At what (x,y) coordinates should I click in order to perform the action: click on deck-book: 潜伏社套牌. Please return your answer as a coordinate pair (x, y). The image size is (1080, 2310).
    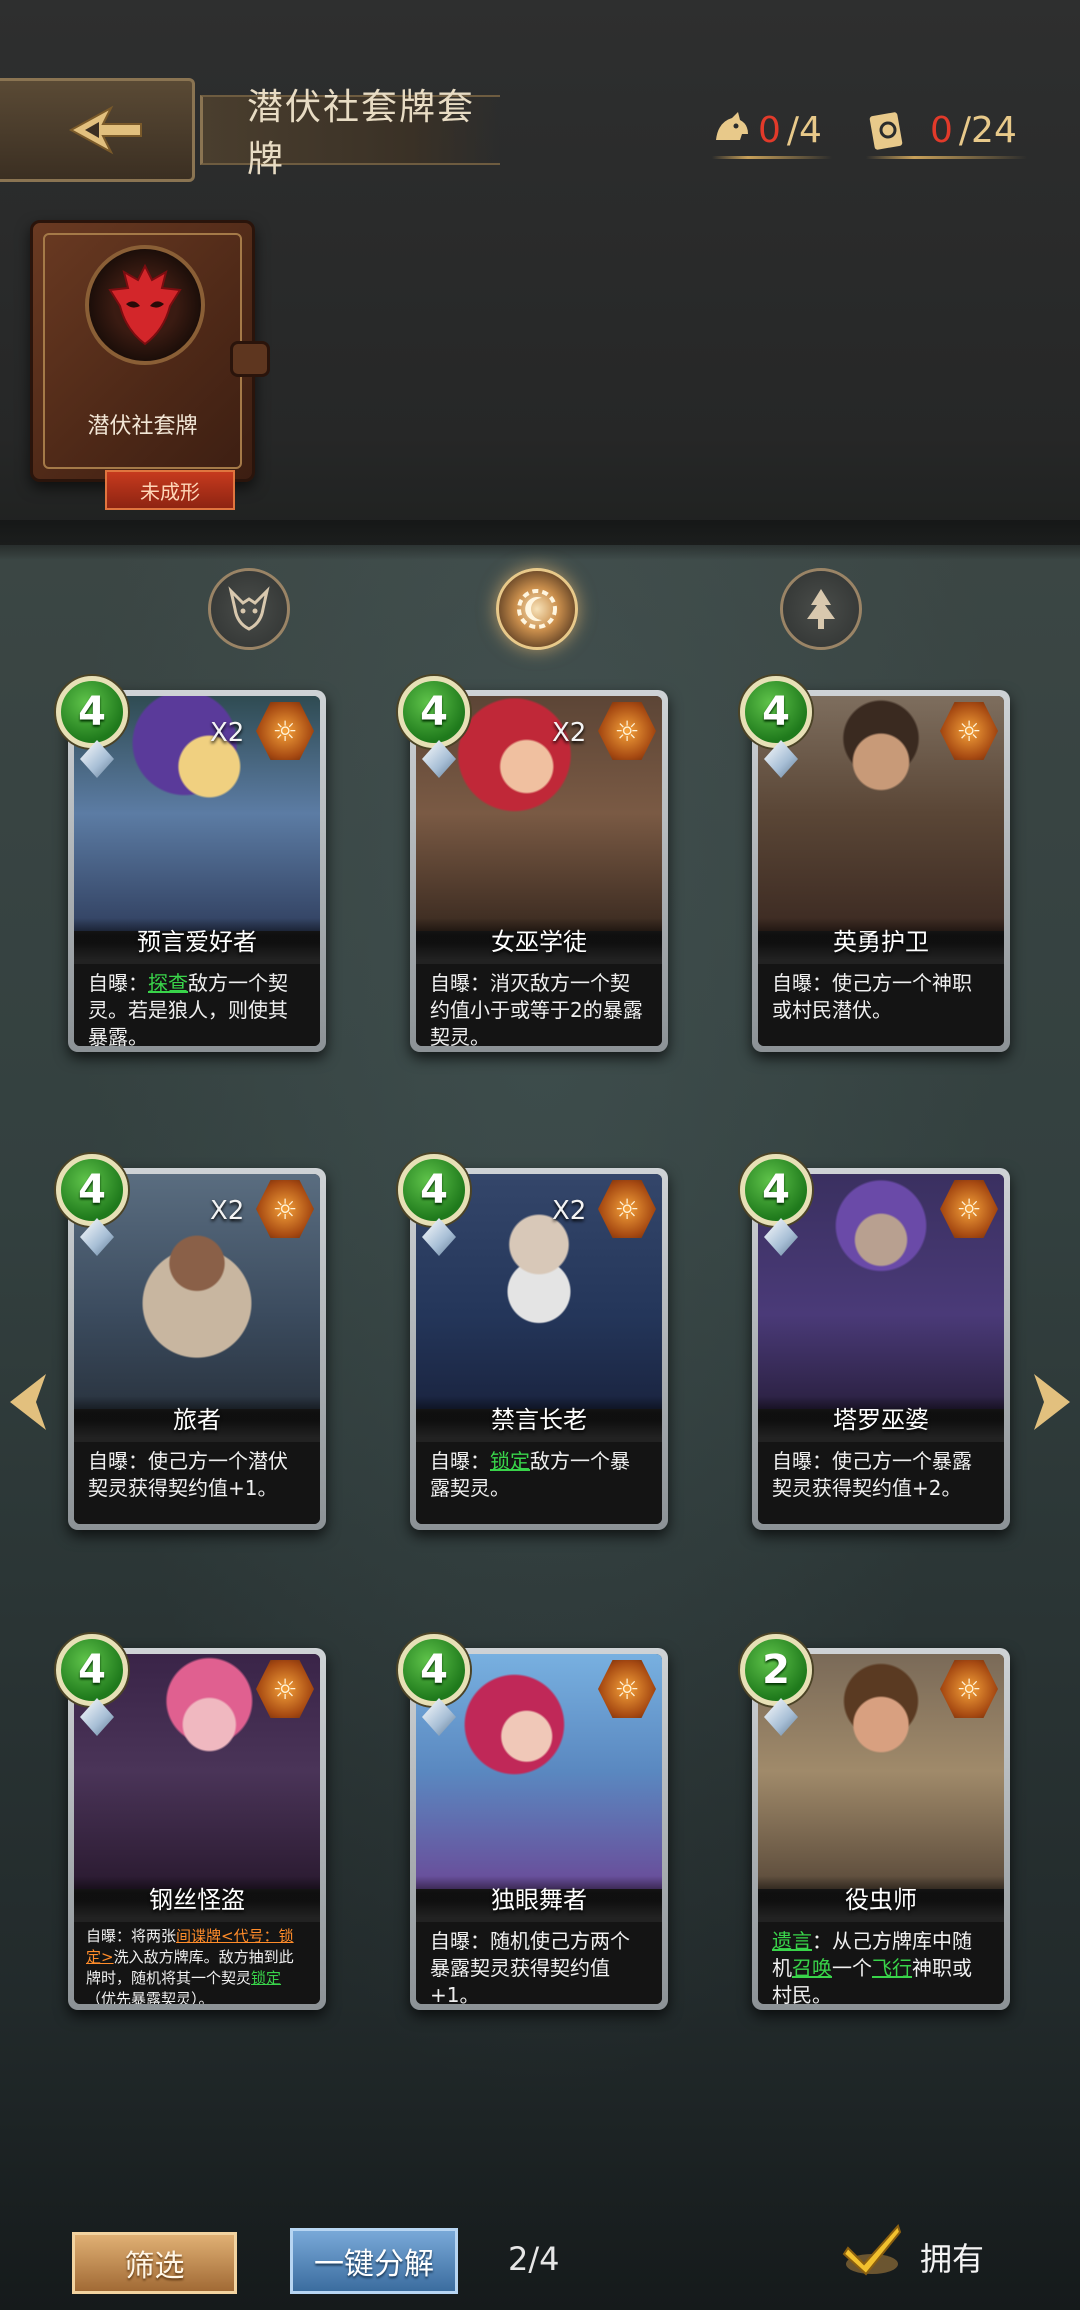
    Looking at the image, I should click on (150, 351).